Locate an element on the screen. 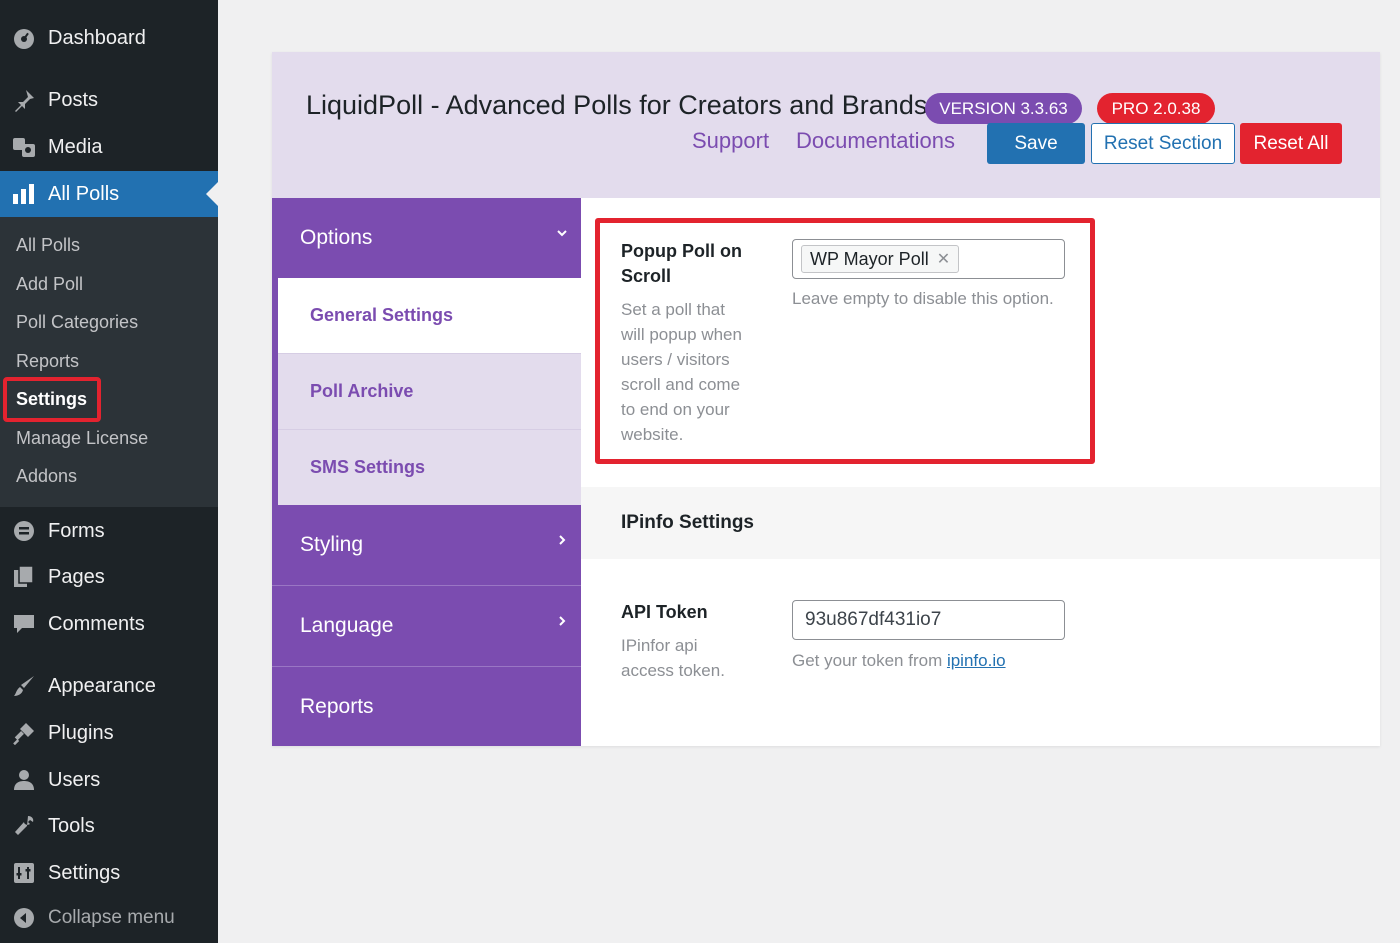 Image resolution: width=1400 pixels, height=943 pixels. menu-plugins: Plugins is located at coordinates (109, 733).